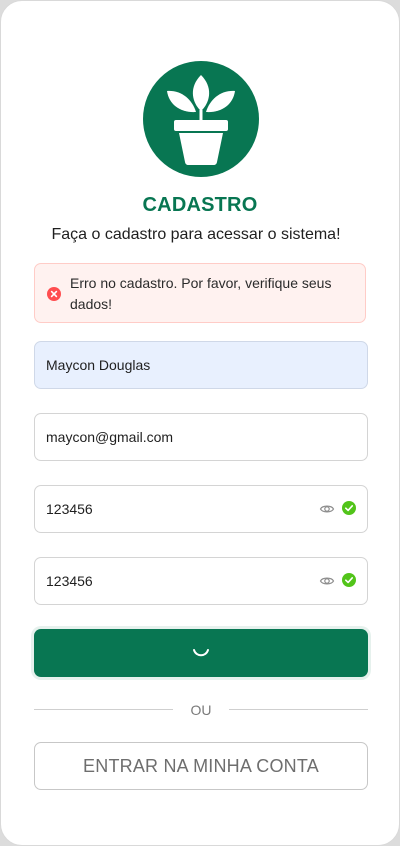 The height and width of the screenshot is (846, 400). What do you see at coordinates (176, 437) in the screenshot?
I see `email-input` at bounding box center [176, 437].